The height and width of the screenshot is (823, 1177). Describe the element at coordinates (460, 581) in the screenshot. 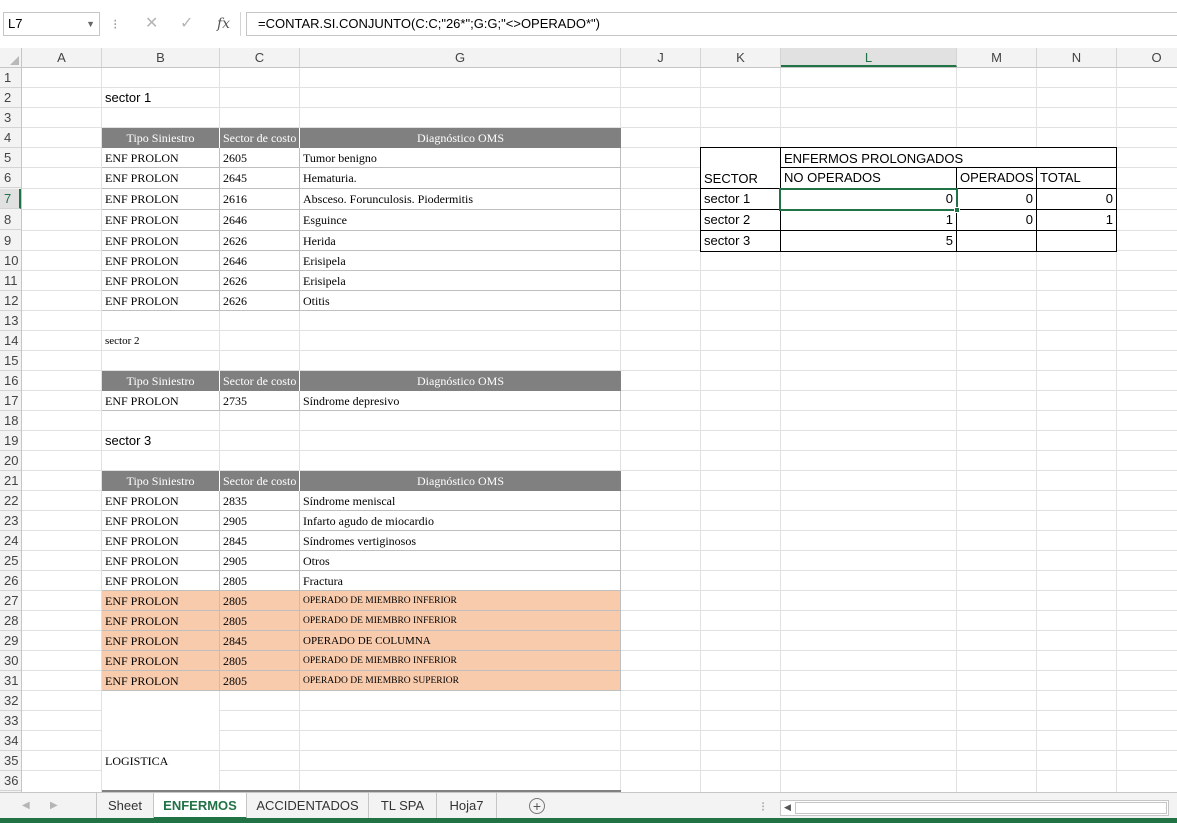

I see `table3-cell-diagnostico: Fractura` at that location.